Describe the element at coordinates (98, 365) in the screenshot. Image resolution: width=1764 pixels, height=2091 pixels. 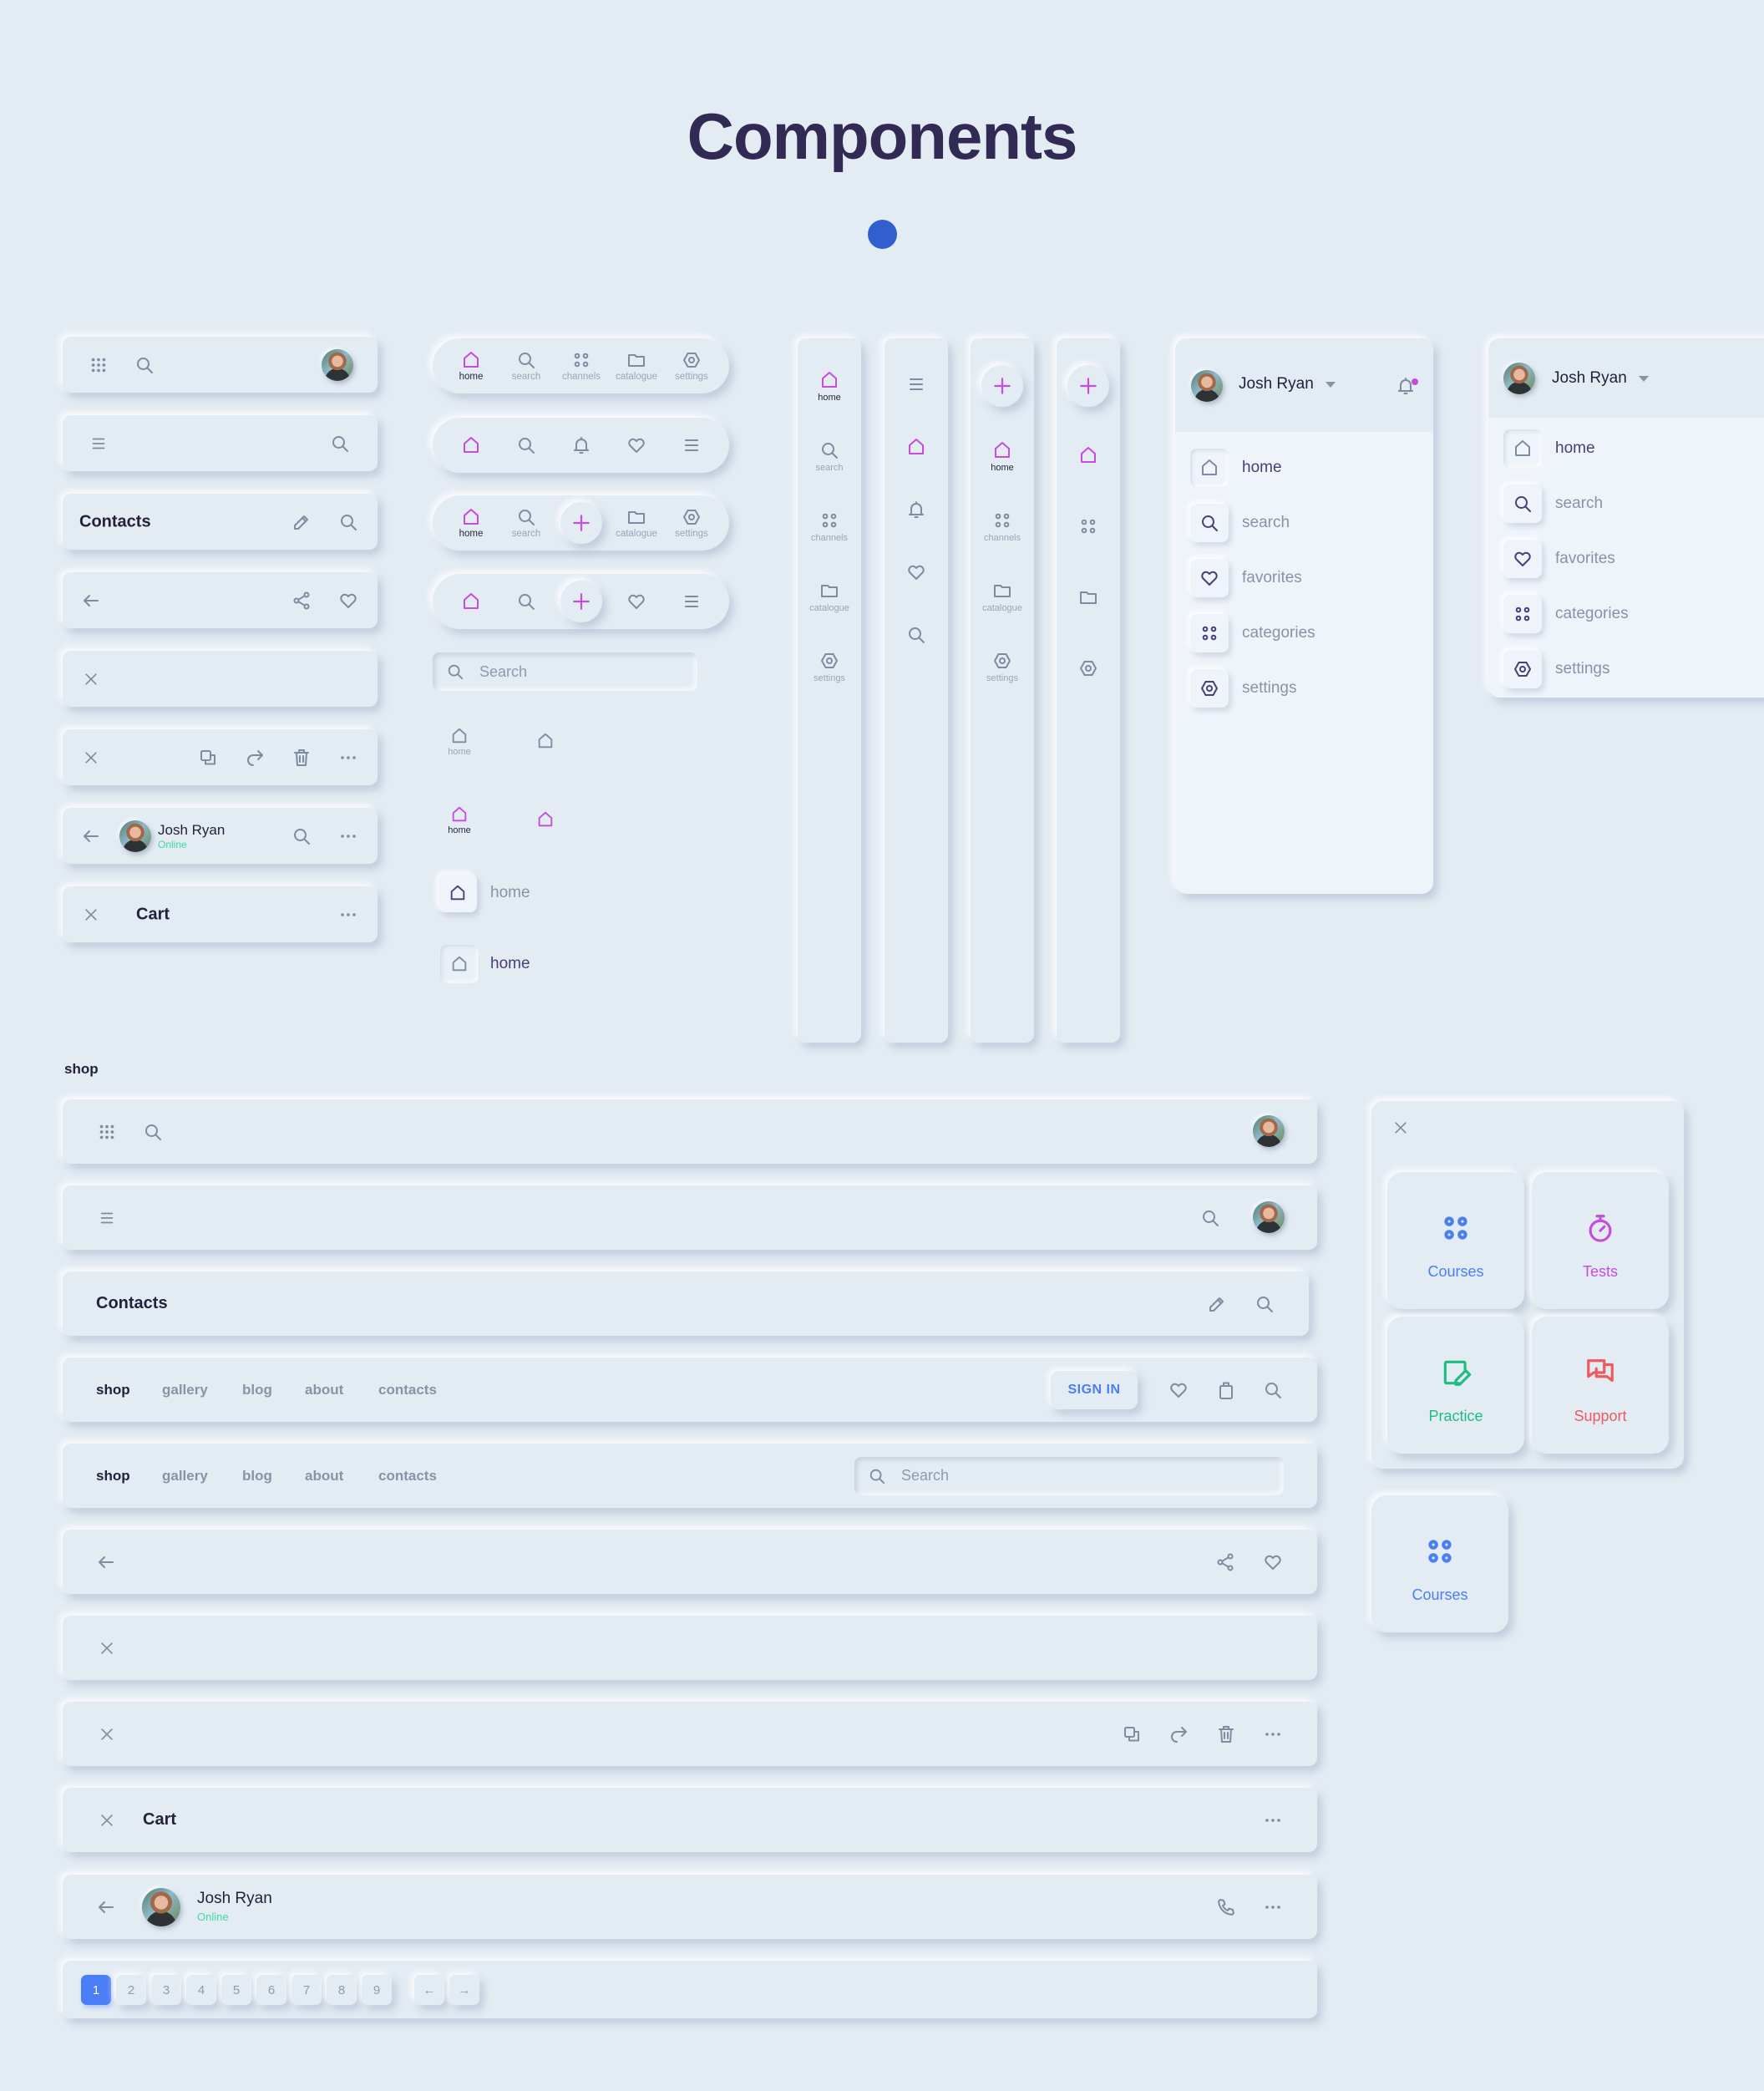
I see `apps-grid-icon` at that location.